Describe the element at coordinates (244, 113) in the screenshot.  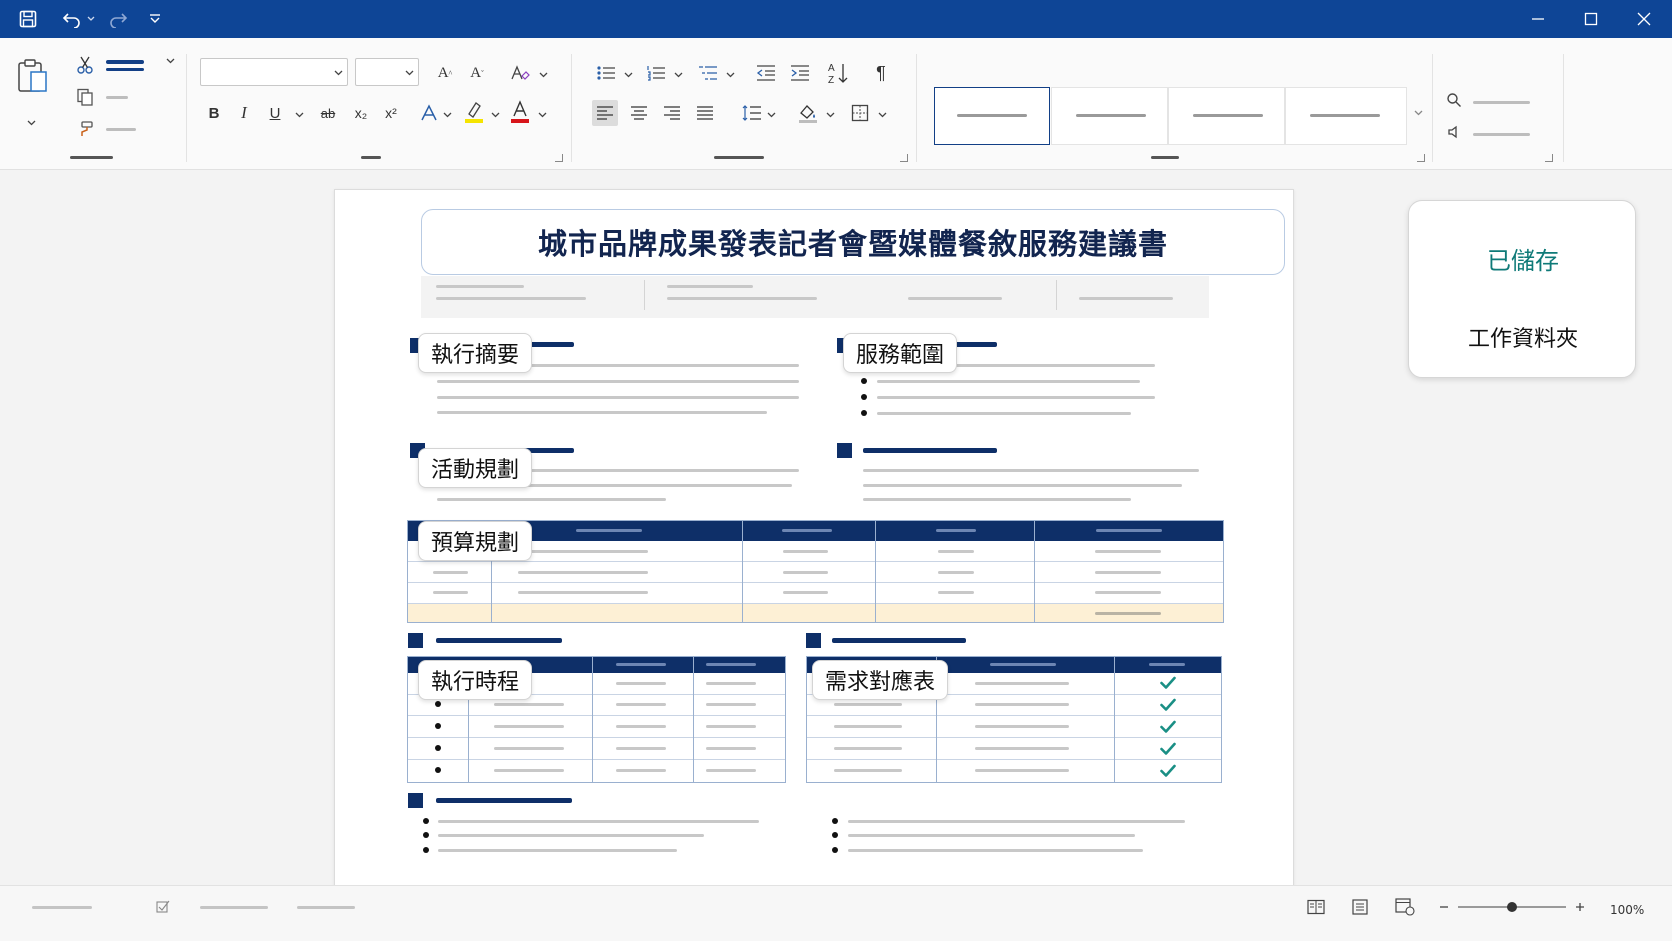
I see `italic-button: I` at that location.